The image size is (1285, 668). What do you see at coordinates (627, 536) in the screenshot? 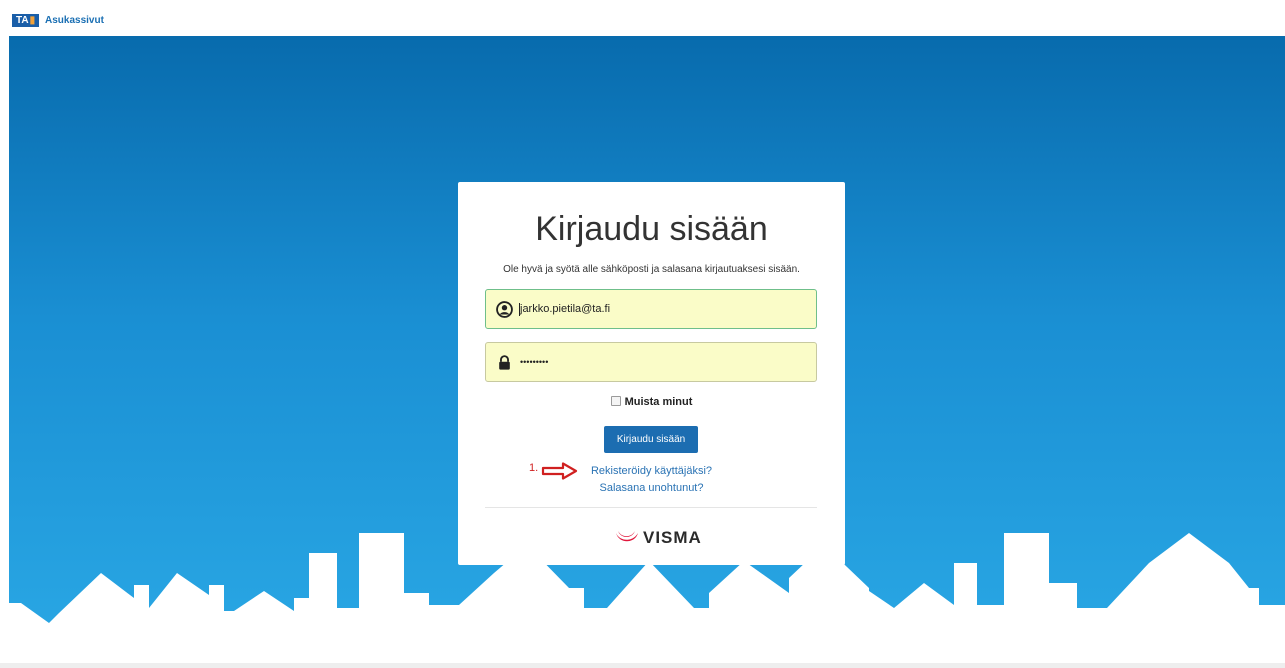
I see `visma-swoosh-icon` at bounding box center [627, 536].